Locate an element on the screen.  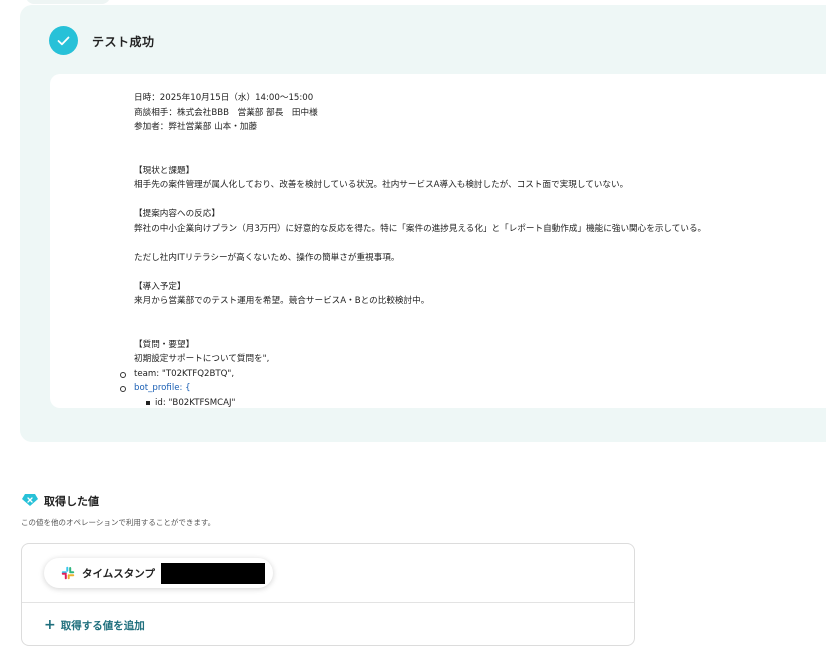
result-line: 参加者：弊社営業部 山本・加藤 is located at coordinates (196, 127).